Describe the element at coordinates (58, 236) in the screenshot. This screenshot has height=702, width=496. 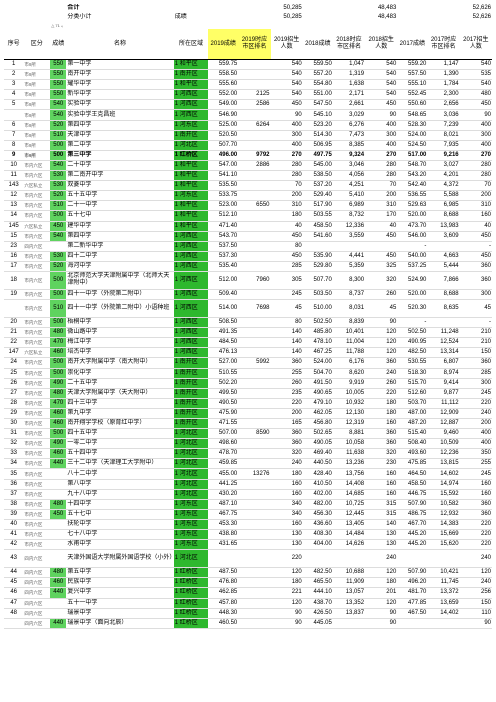
I see `row-score: 540` at that location.